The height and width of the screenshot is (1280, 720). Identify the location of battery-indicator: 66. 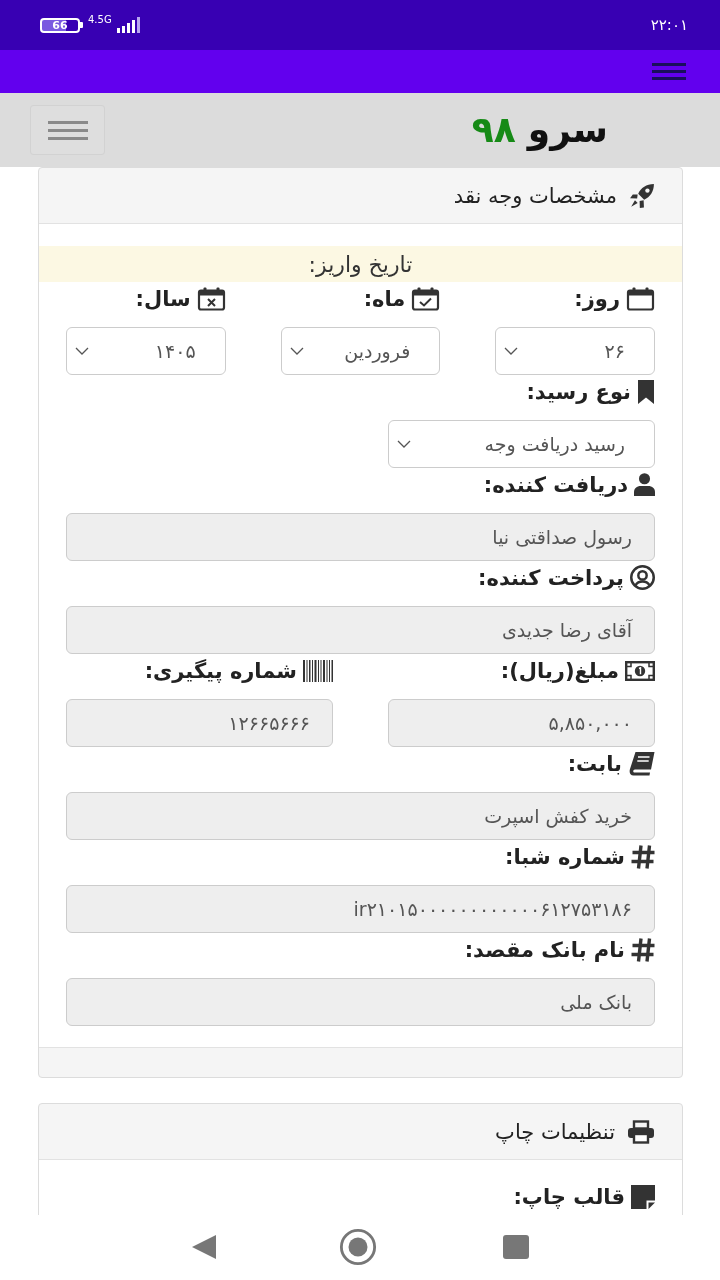
(61, 25).